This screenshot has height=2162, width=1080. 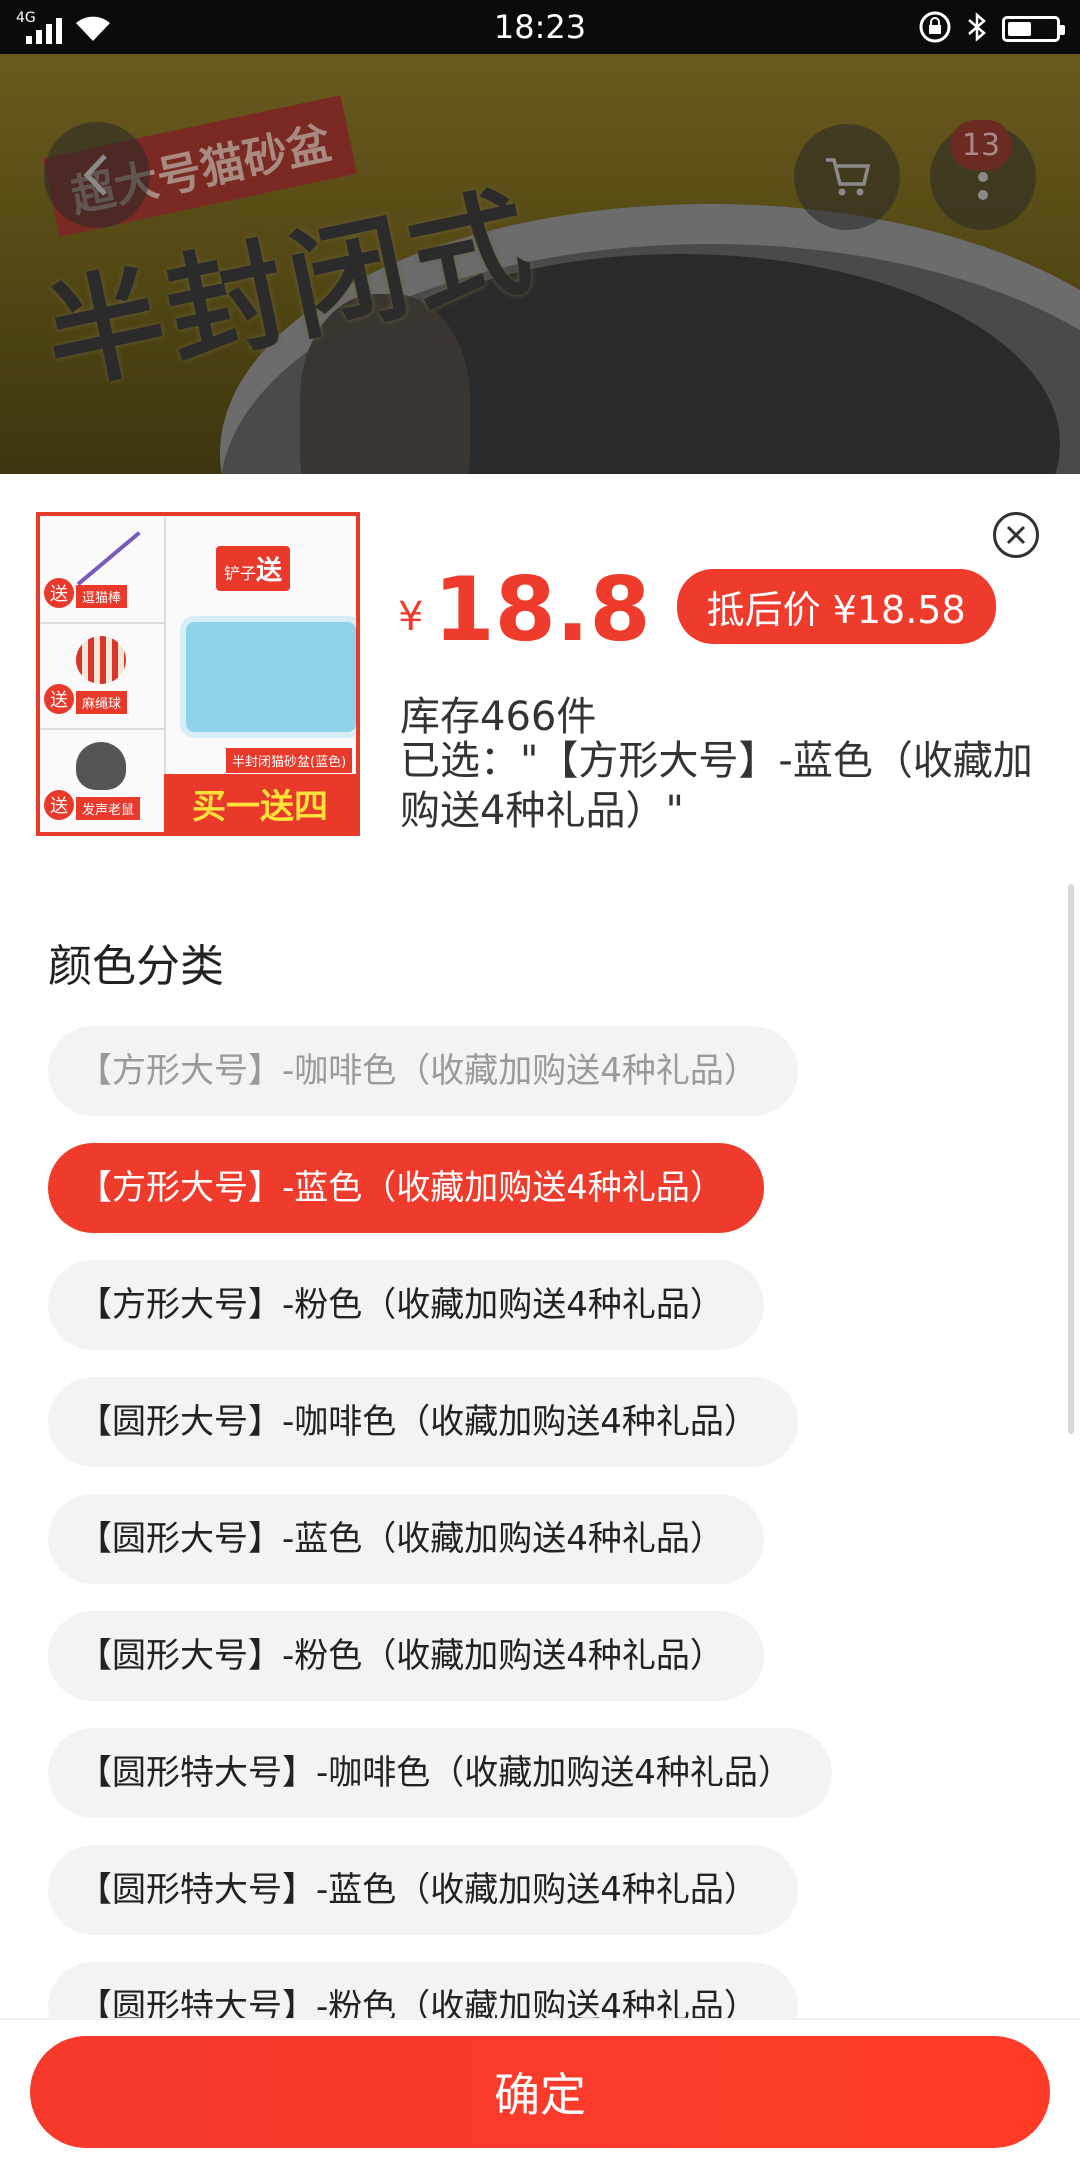 I want to click on currency-symbol: ¥, so click(x=411, y=617).